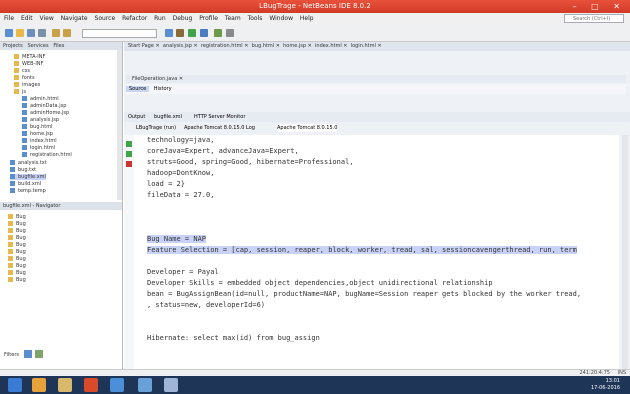  Describe the element at coordinates (219, 117) in the screenshot. I see `tab-http-monitor: HTTP Server Monitor` at that location.